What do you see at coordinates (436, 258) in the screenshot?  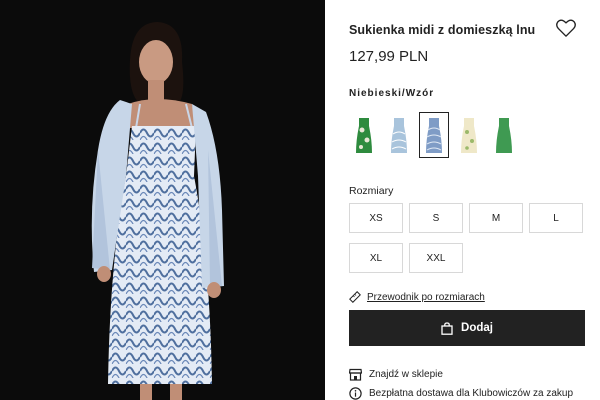 I see `size-option-xxl: XXL` at bounding box center [436, 258].